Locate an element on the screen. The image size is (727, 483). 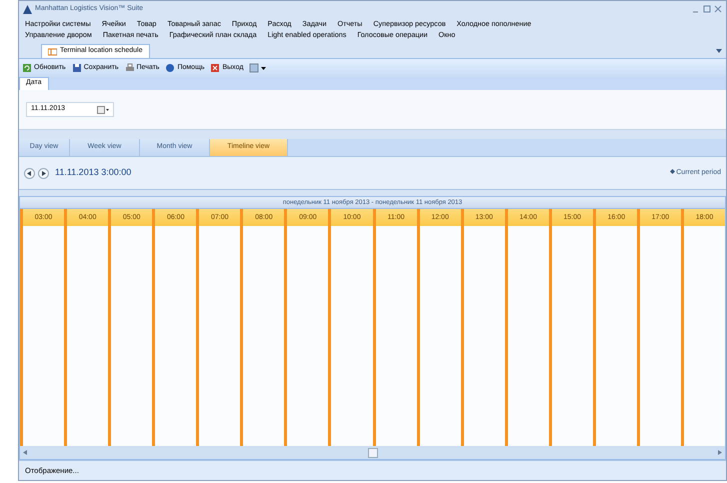
warning-icon is located at coordinates (27, 9).